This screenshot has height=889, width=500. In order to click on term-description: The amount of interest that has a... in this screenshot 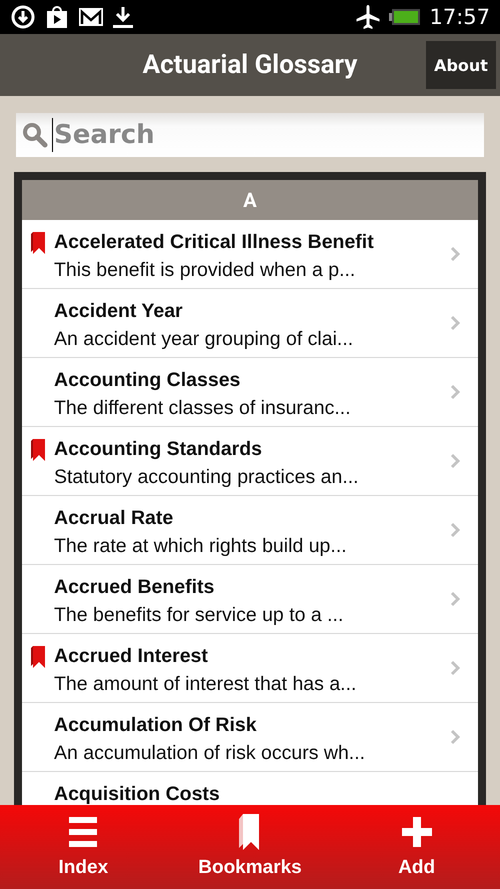, I will do `click(206, 684)`.